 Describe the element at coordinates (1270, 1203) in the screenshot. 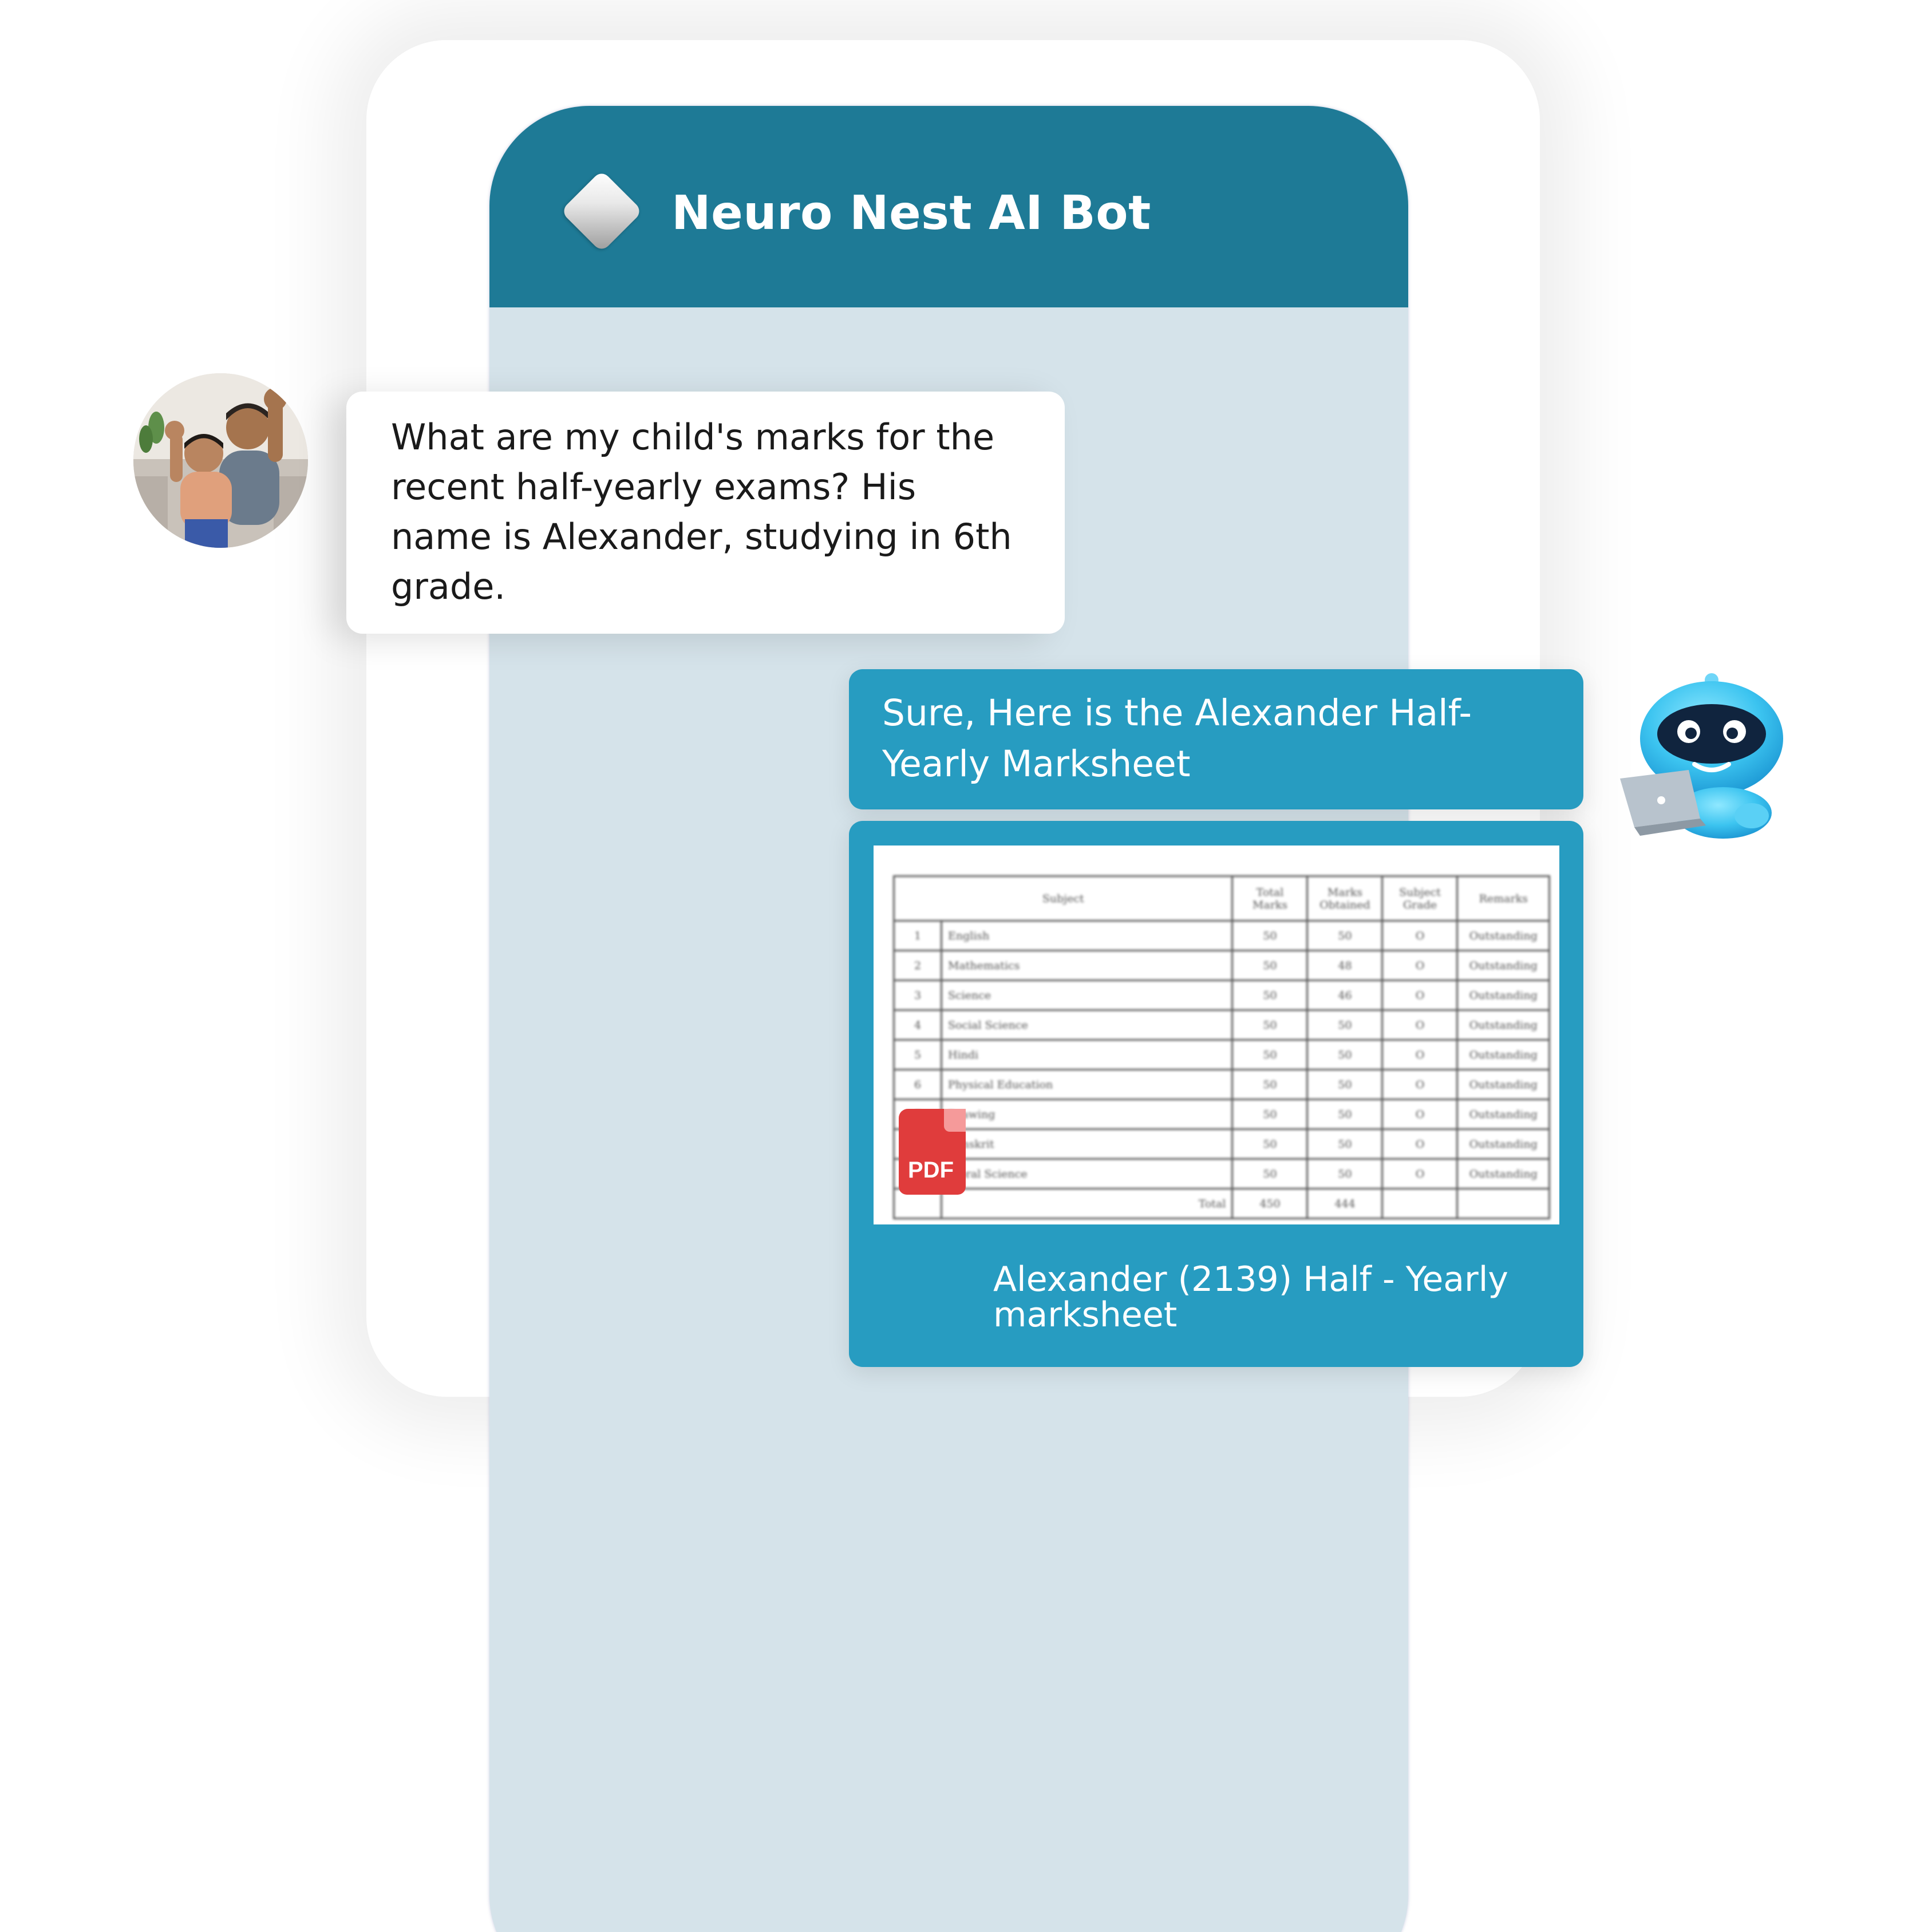

I see `total-marks-sum-cell: 450` at that location.